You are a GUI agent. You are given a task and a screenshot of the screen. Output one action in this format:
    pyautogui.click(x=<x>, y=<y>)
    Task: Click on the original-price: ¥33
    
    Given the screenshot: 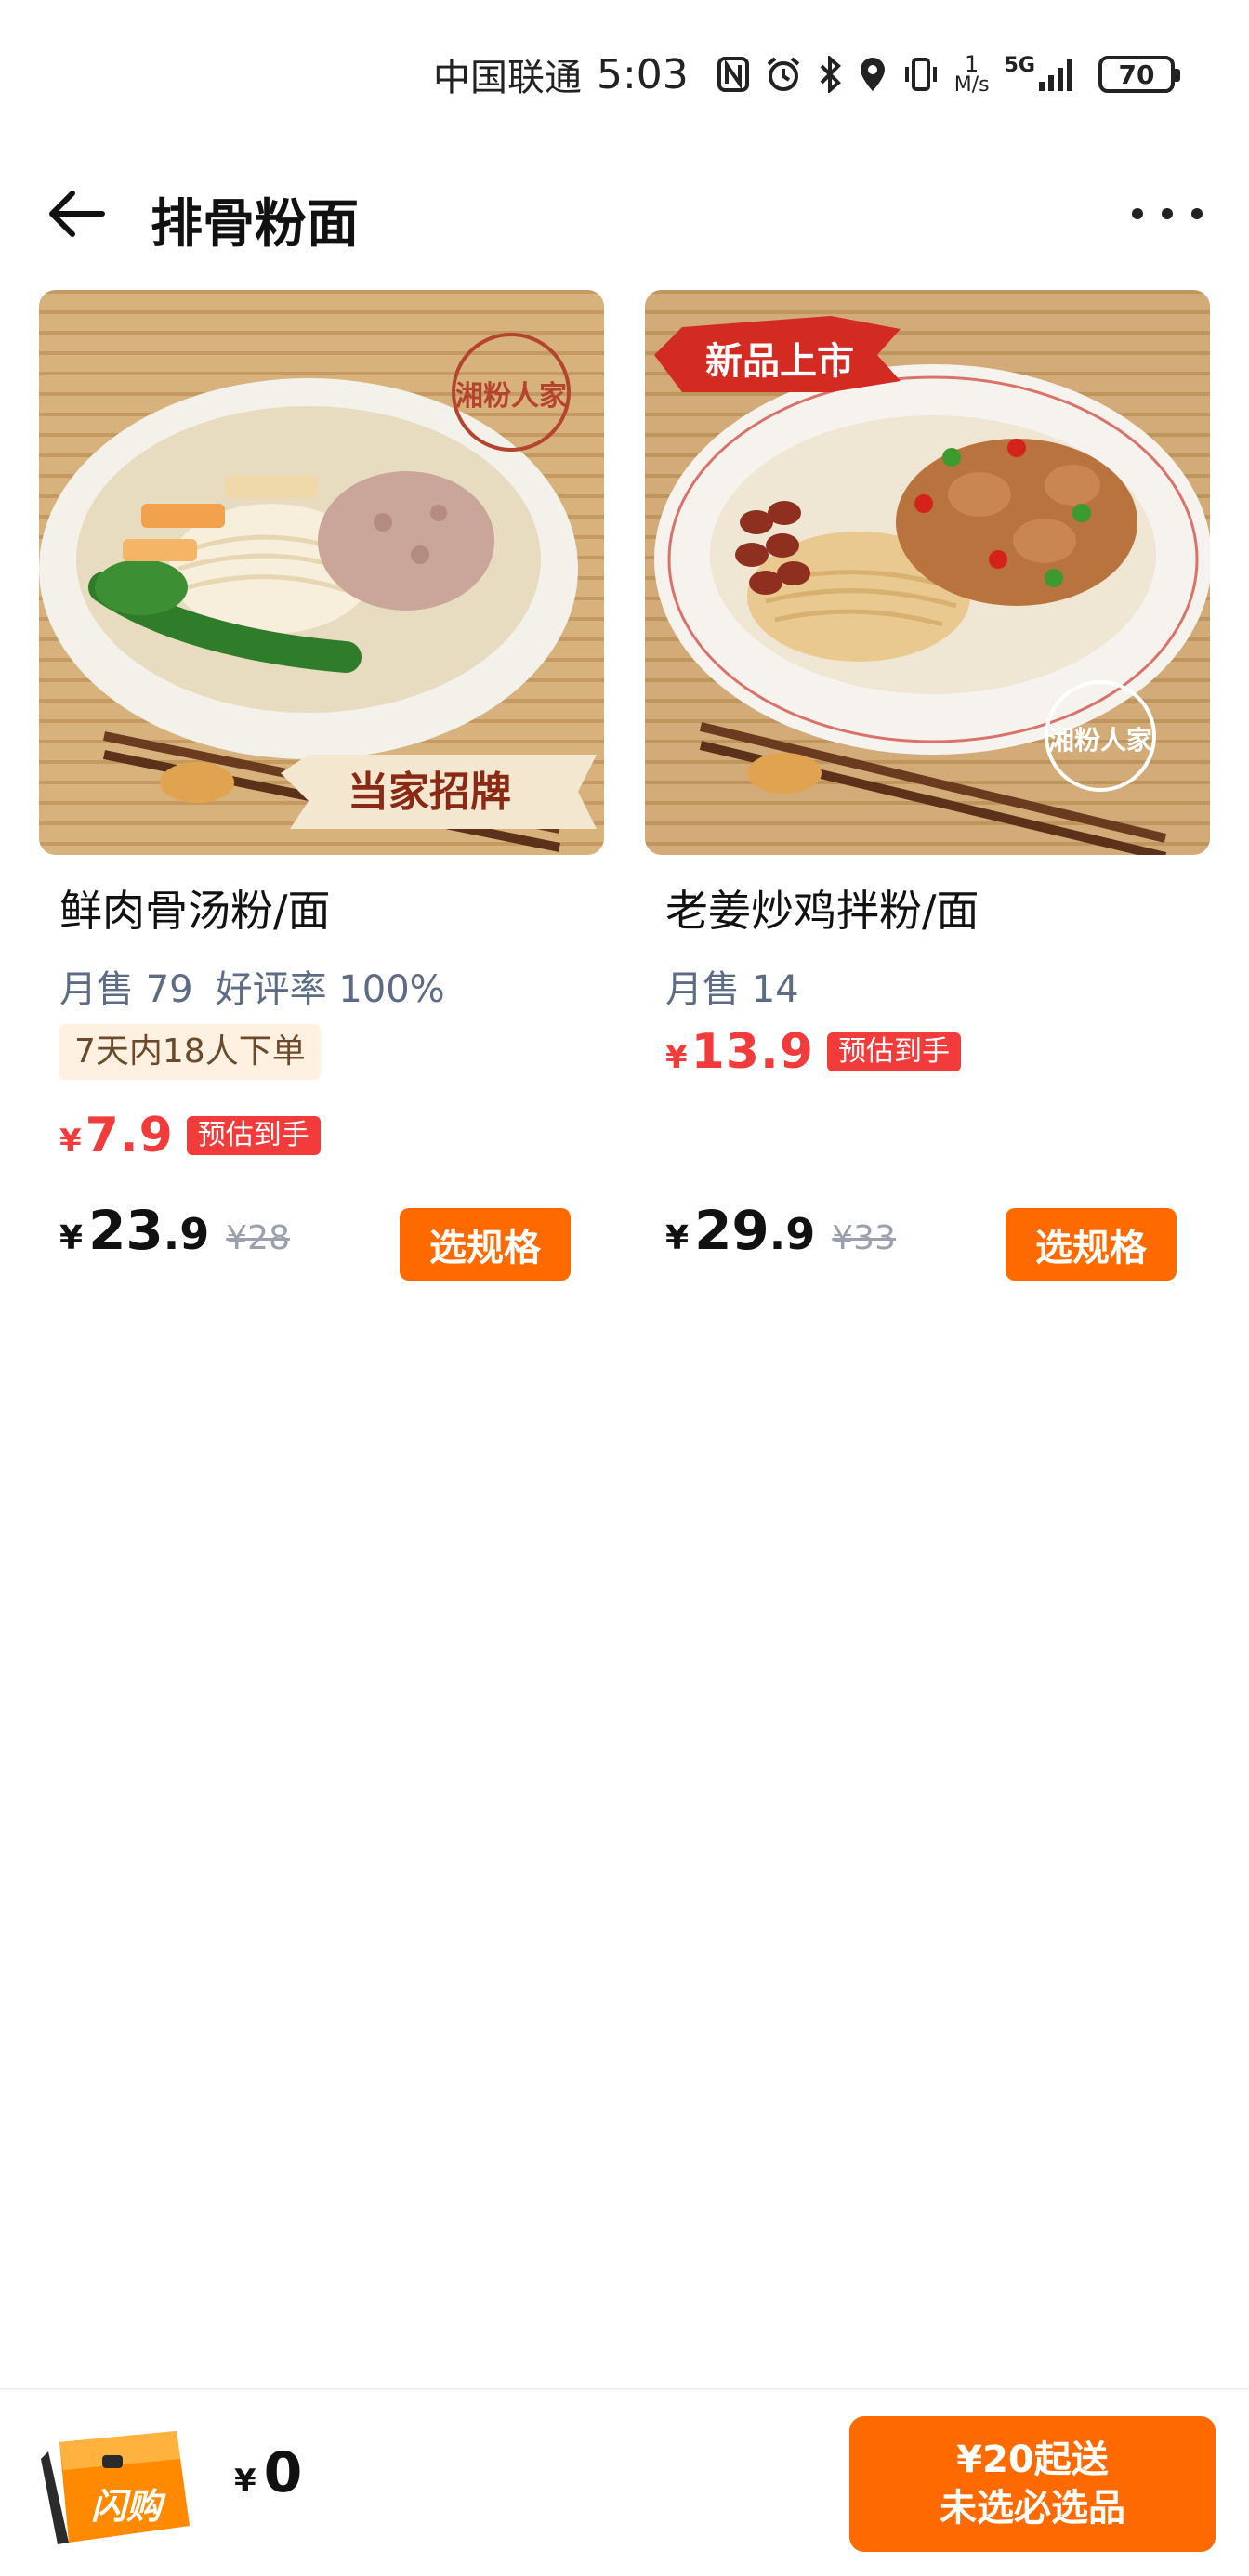 What is the action you would take?
    pyautogui.click(x=864, y=1238)
    